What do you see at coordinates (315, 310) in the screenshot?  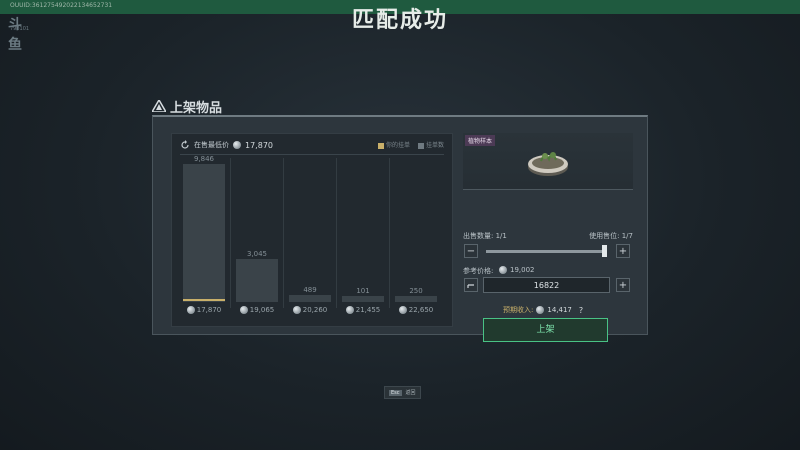 I see `bar-price-text: 20,260` at bounding box center [315, 310].